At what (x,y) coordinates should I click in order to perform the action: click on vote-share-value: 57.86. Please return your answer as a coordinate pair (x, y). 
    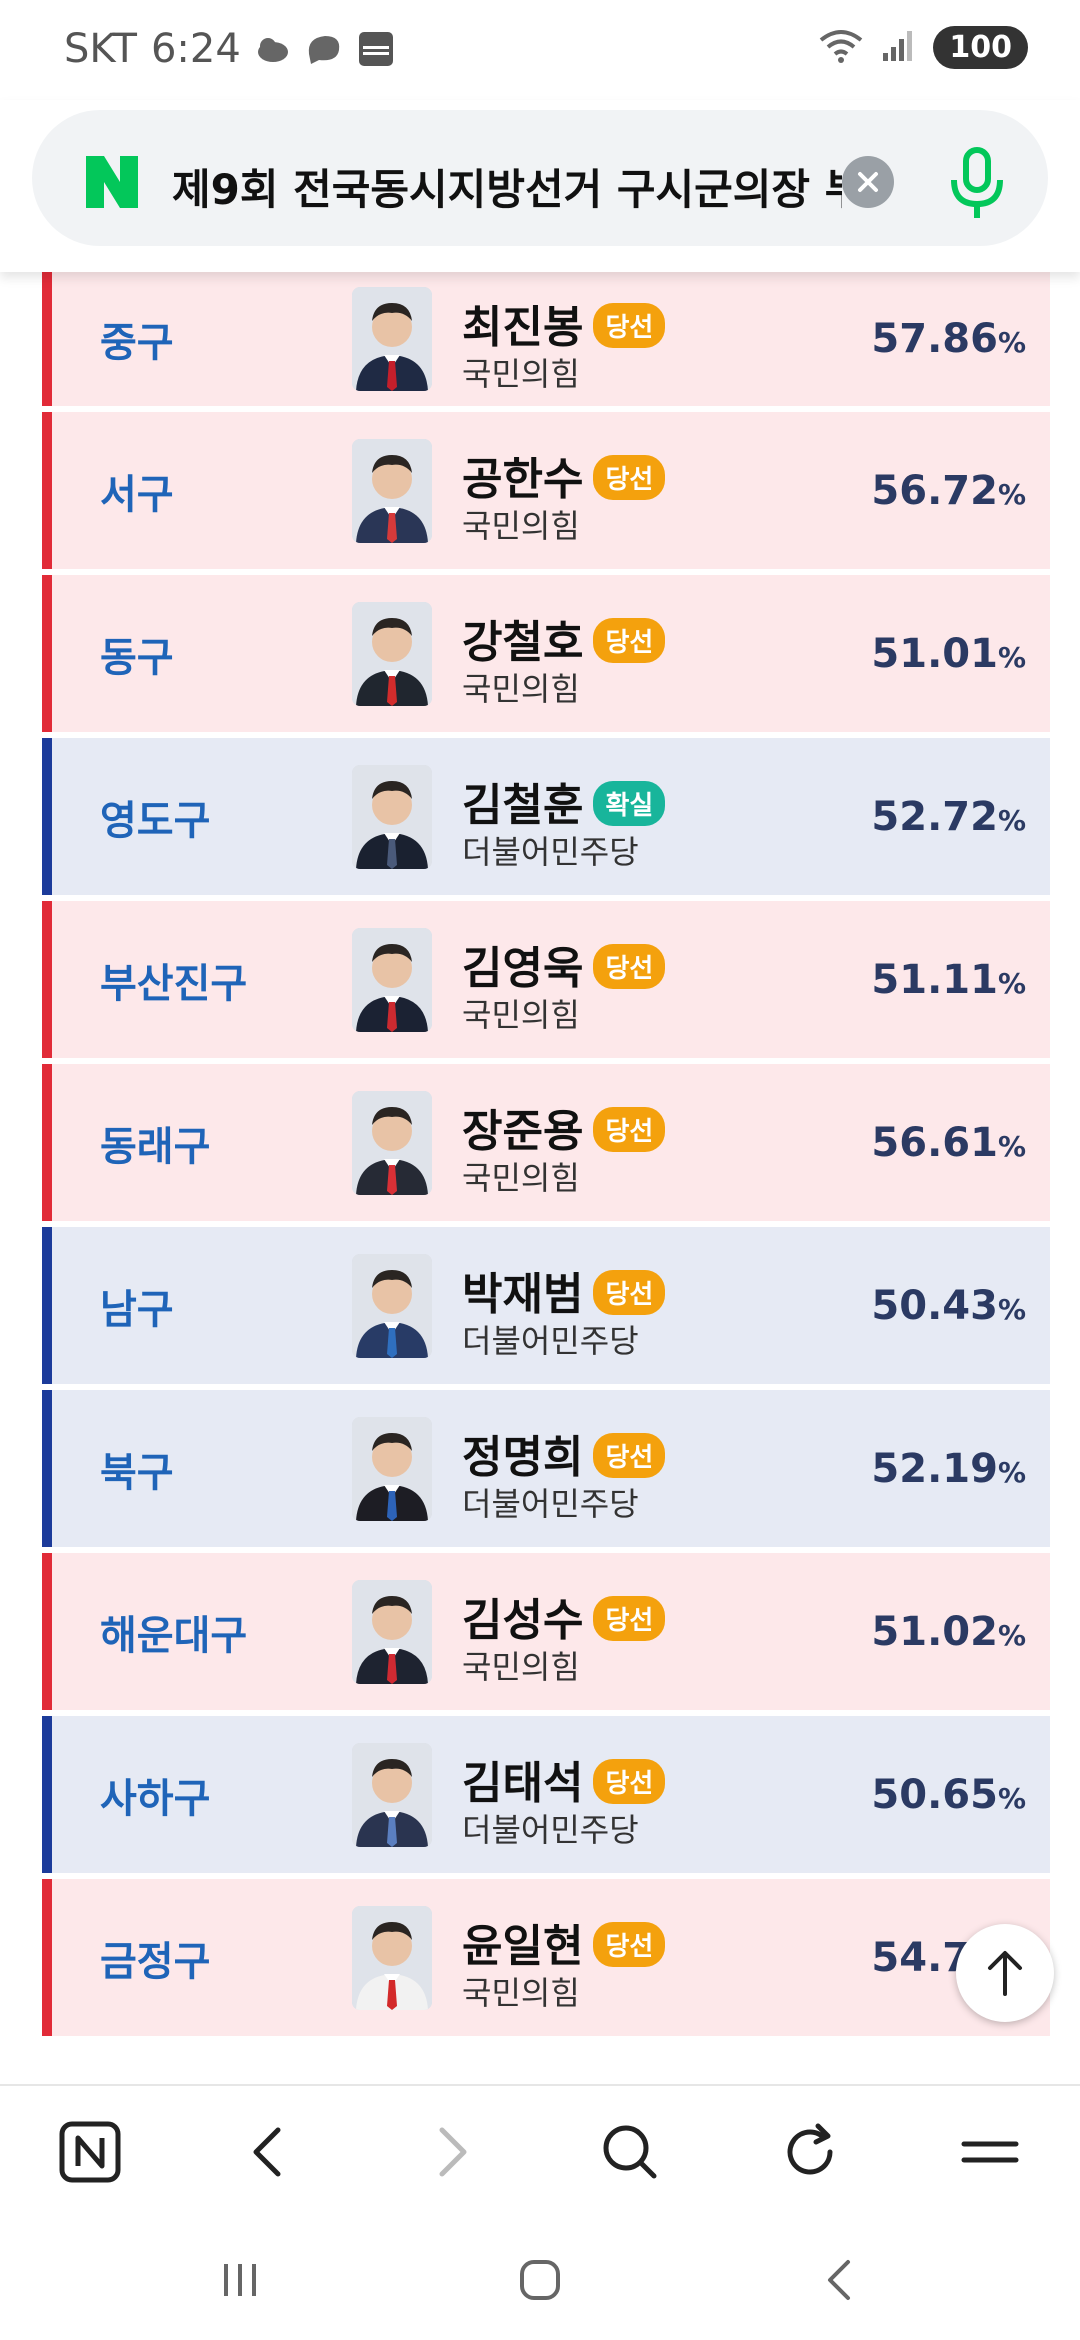
    Looking at the image, I should click on (934, 339).